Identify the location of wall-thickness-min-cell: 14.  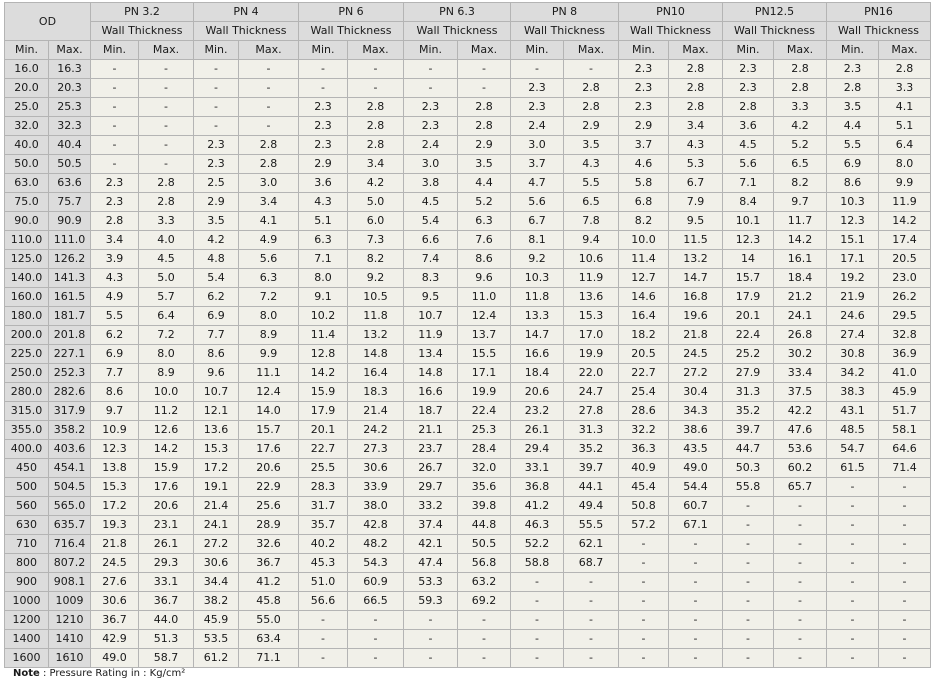
(748, 259).